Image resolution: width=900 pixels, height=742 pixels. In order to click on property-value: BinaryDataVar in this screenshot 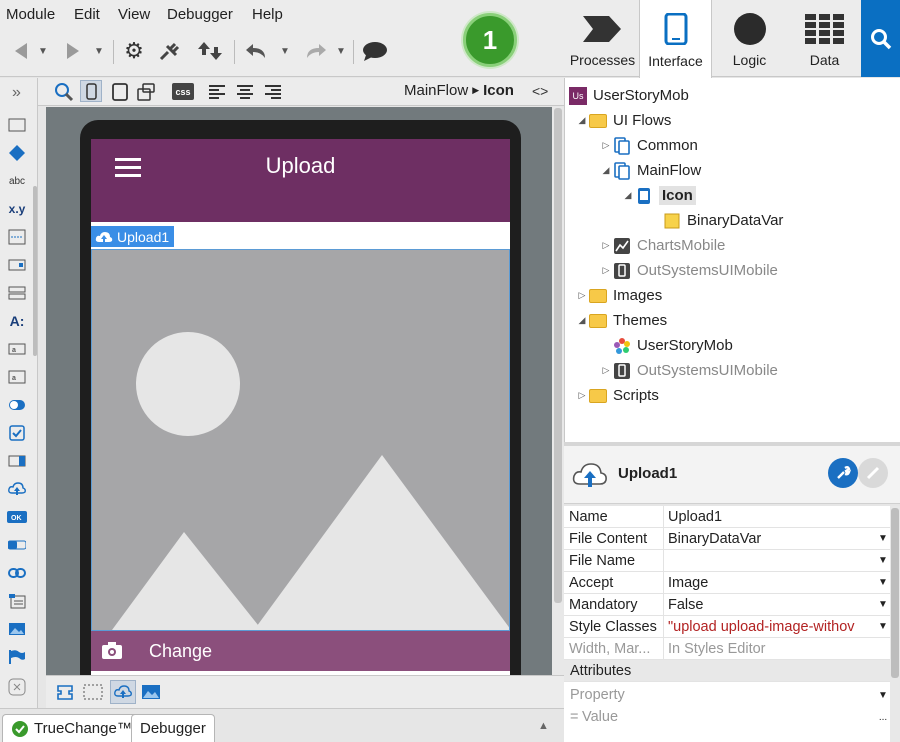, I will do `click(770, 538)`.